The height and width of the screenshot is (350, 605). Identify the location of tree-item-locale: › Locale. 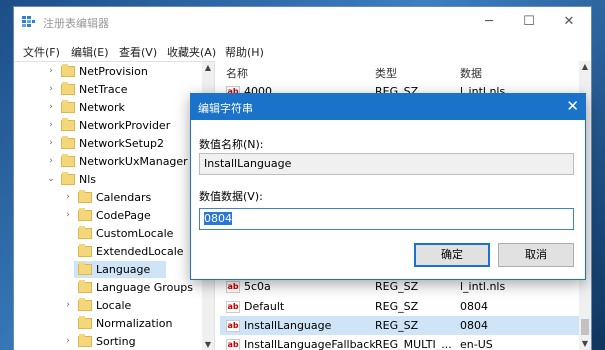
(109, 305).